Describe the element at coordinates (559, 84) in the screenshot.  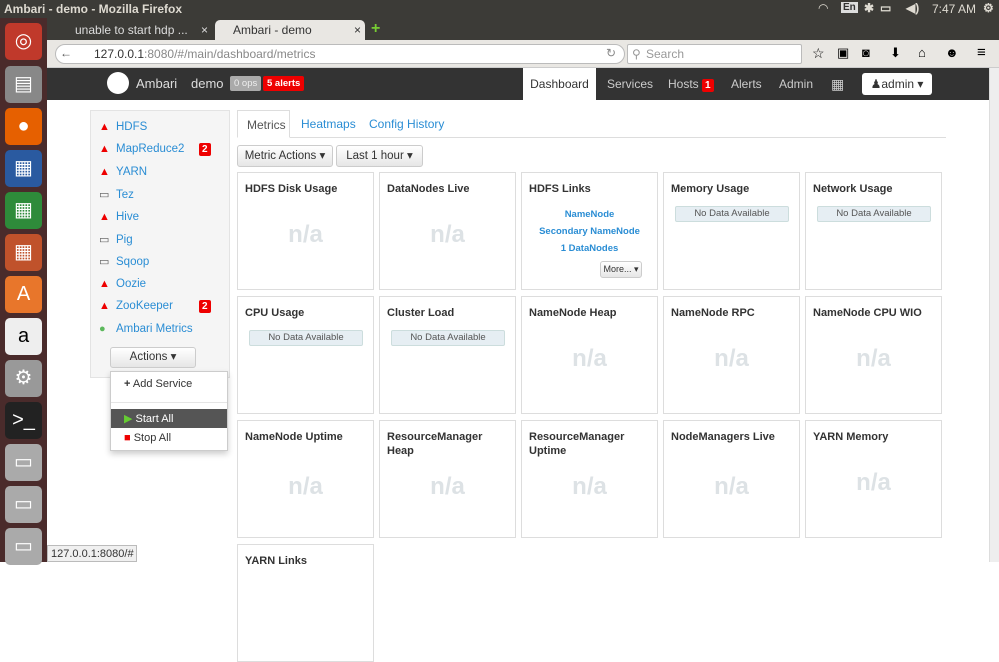
I see `nav-dashboard: Dashboard` at that location.